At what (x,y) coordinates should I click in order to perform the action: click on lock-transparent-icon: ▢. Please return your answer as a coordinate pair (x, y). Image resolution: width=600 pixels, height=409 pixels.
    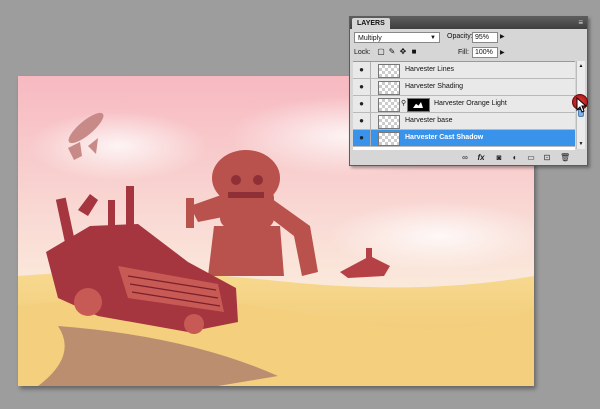
    Looking at the image, I should click on (381, 52).